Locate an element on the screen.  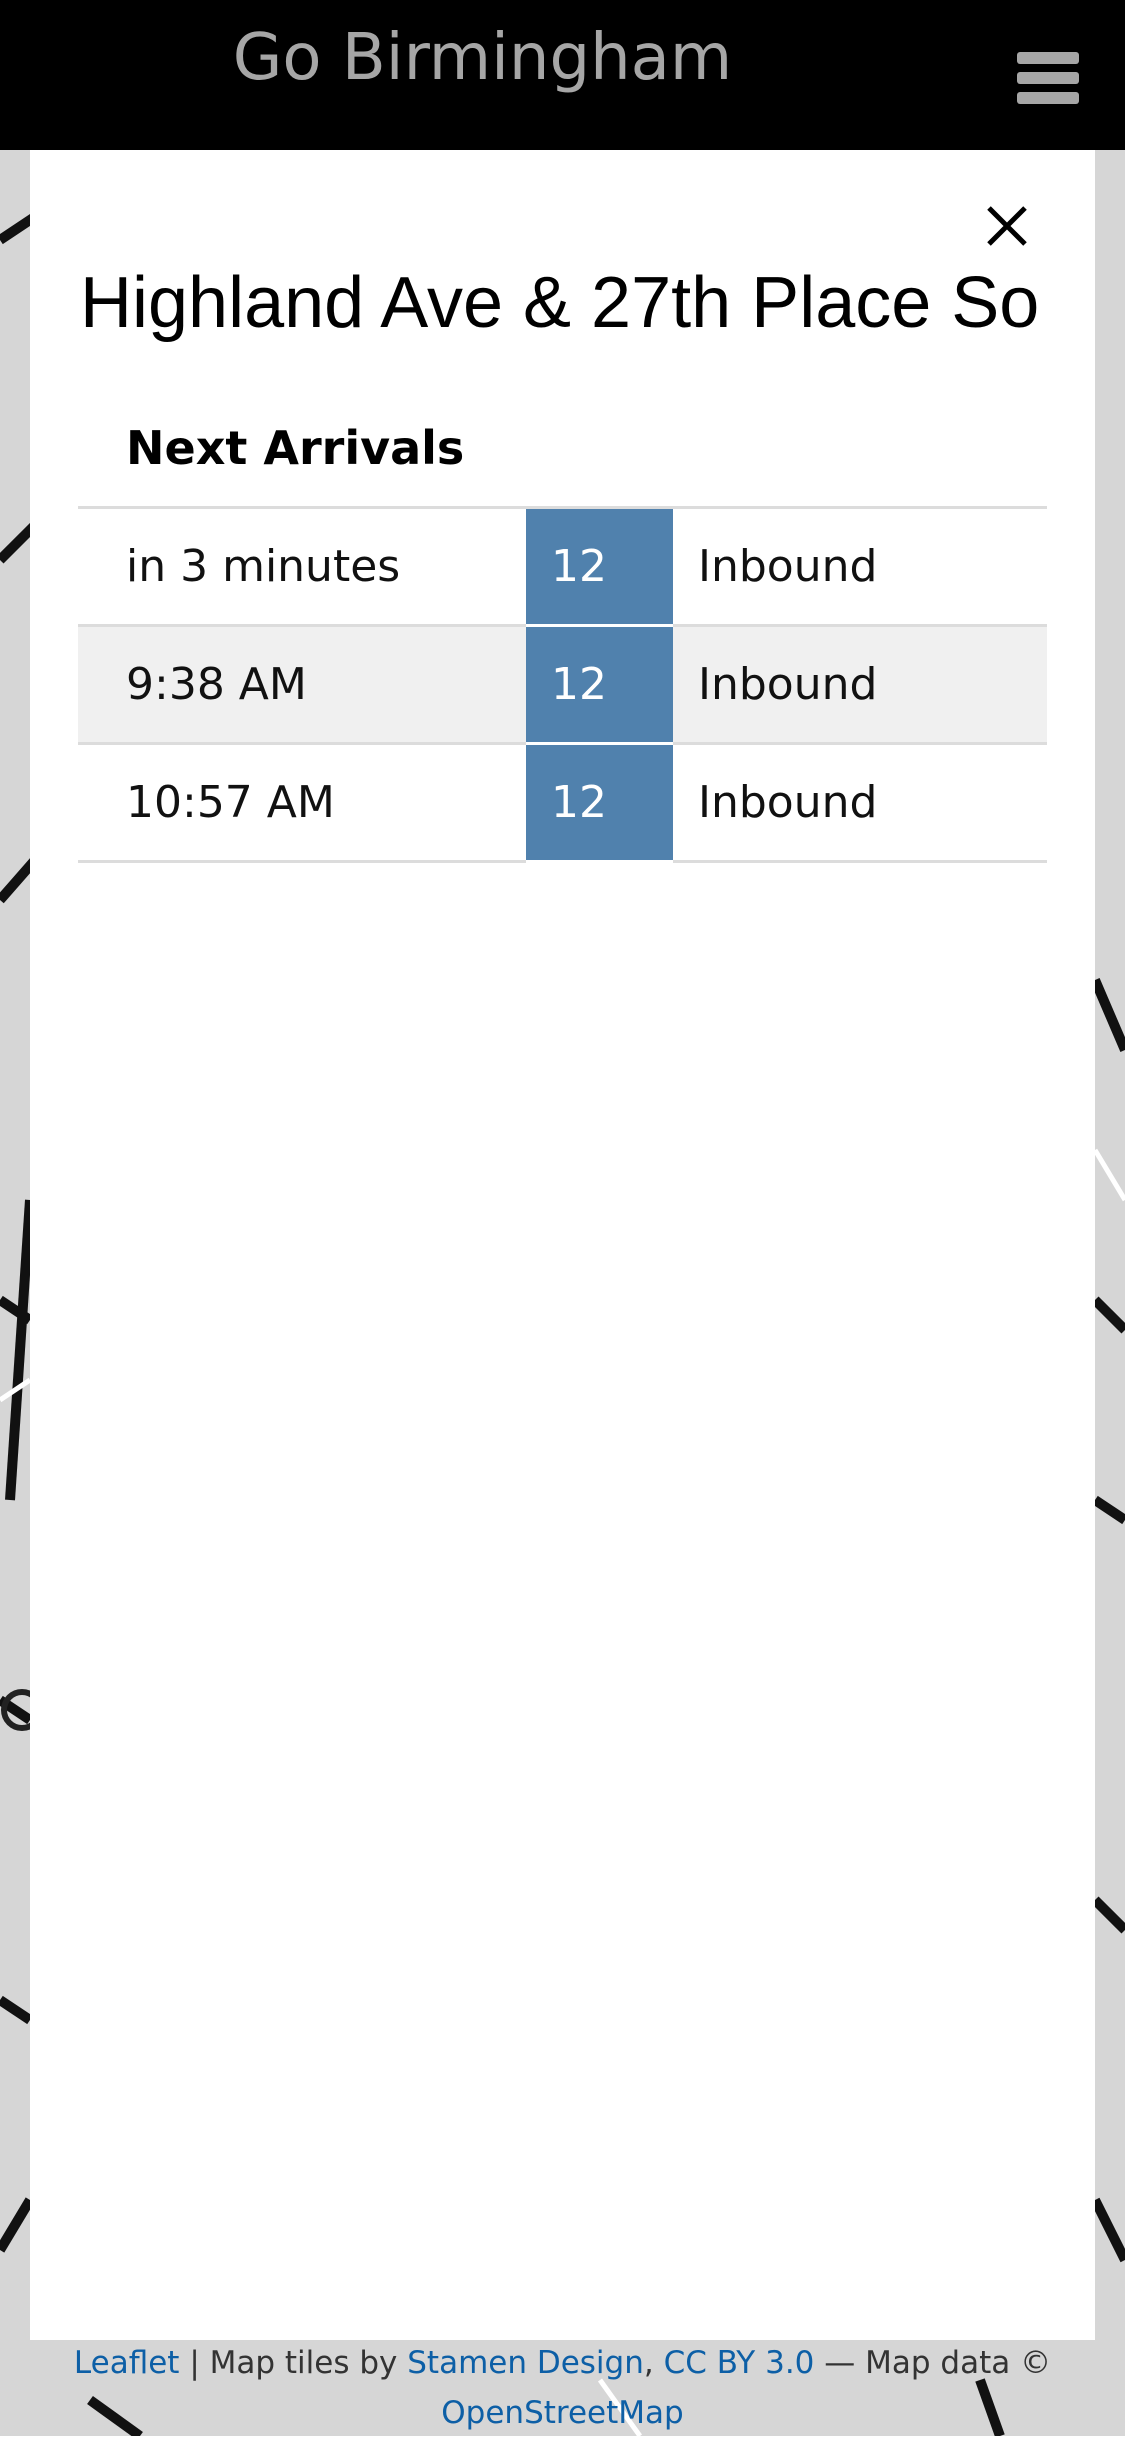
stamen-link: Stamen Design is located at coordinates (525, 2363).